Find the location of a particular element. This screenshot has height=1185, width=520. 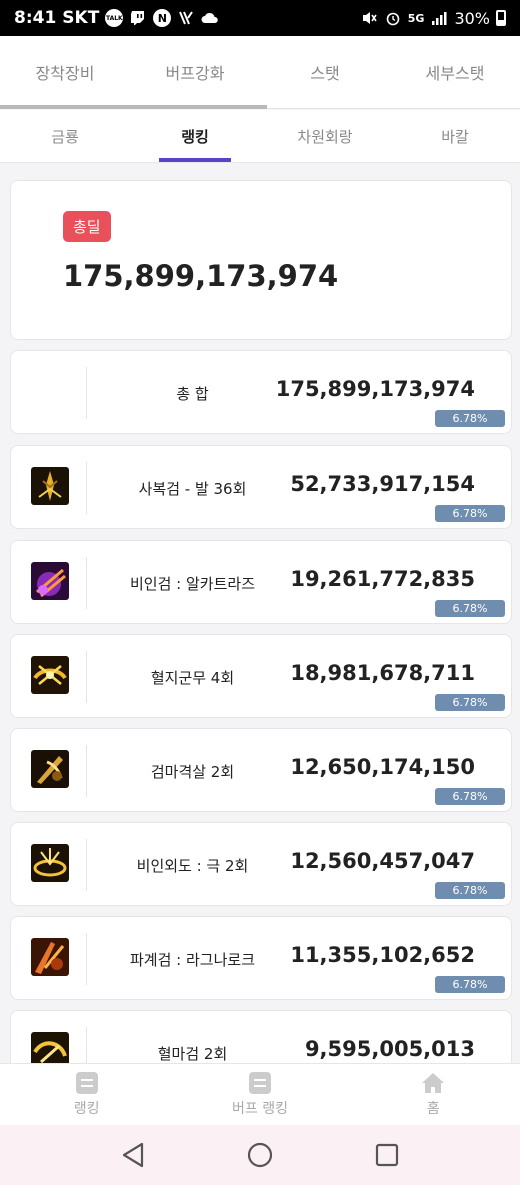

main-tab-bar: 장착장비 버프강화 스탯 세부스탯 is located at coordinates (260, 72).